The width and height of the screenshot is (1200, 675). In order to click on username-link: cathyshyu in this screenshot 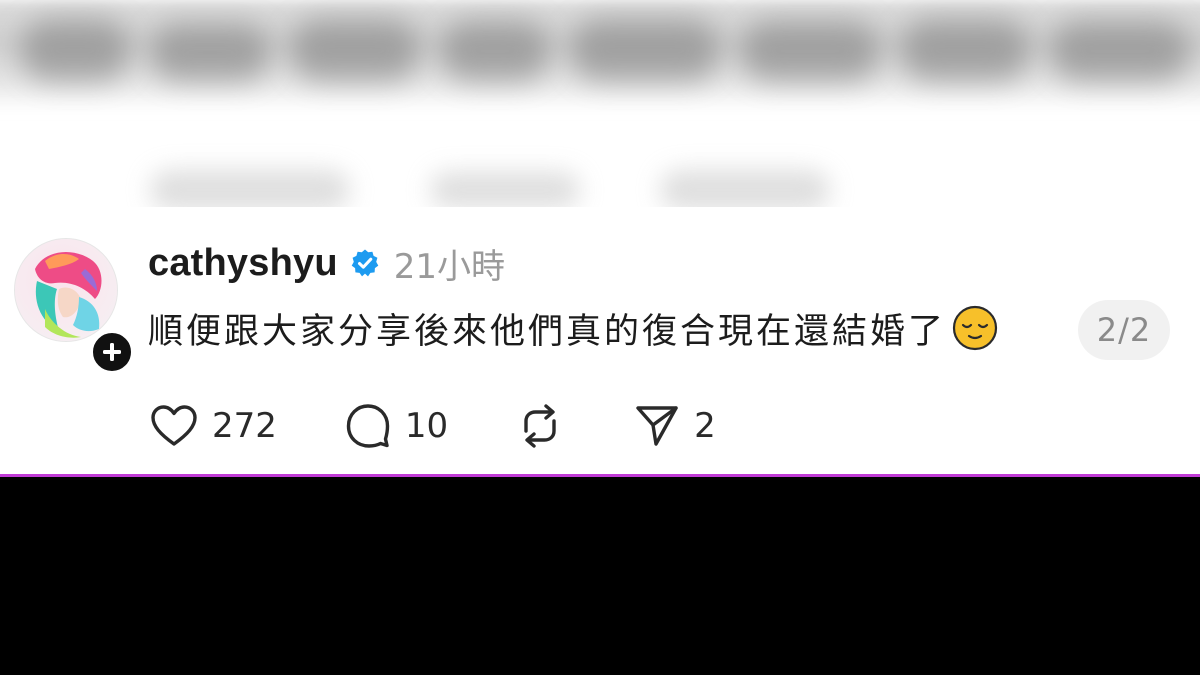, I will do `click(243, 263)`.